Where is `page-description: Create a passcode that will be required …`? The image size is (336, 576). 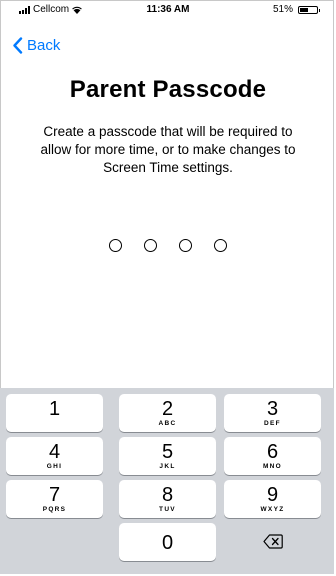
page-description: Create a passcode that will be required … is located at coordinates (168, 149).